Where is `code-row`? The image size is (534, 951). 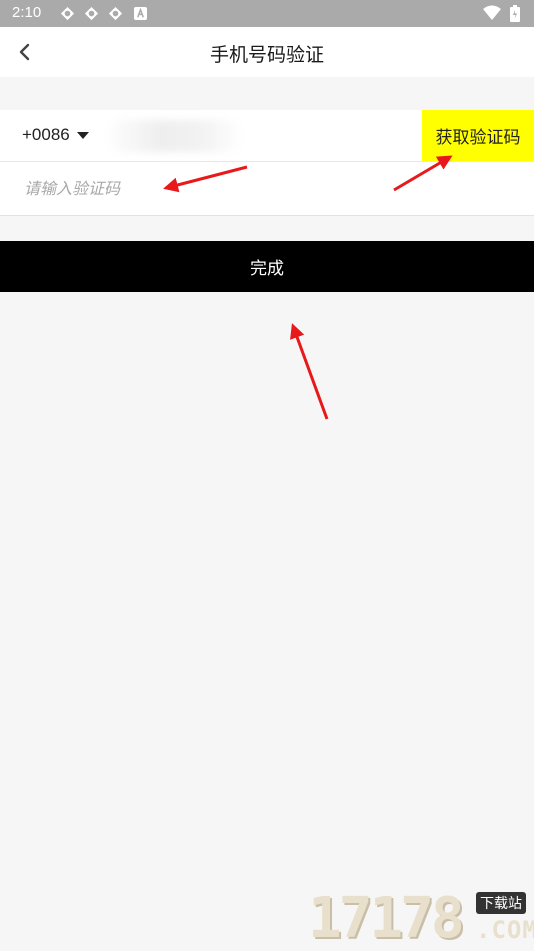
code-row is located at coordinates (267, 188).